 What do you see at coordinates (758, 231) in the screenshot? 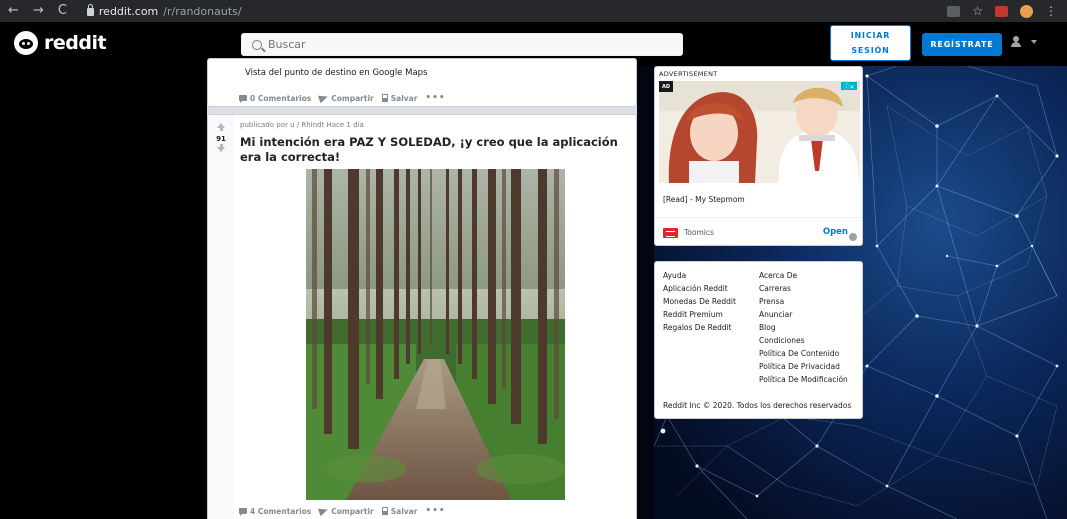
I see `ad-footer: Toomics Open` at bounding box center [758, 231].